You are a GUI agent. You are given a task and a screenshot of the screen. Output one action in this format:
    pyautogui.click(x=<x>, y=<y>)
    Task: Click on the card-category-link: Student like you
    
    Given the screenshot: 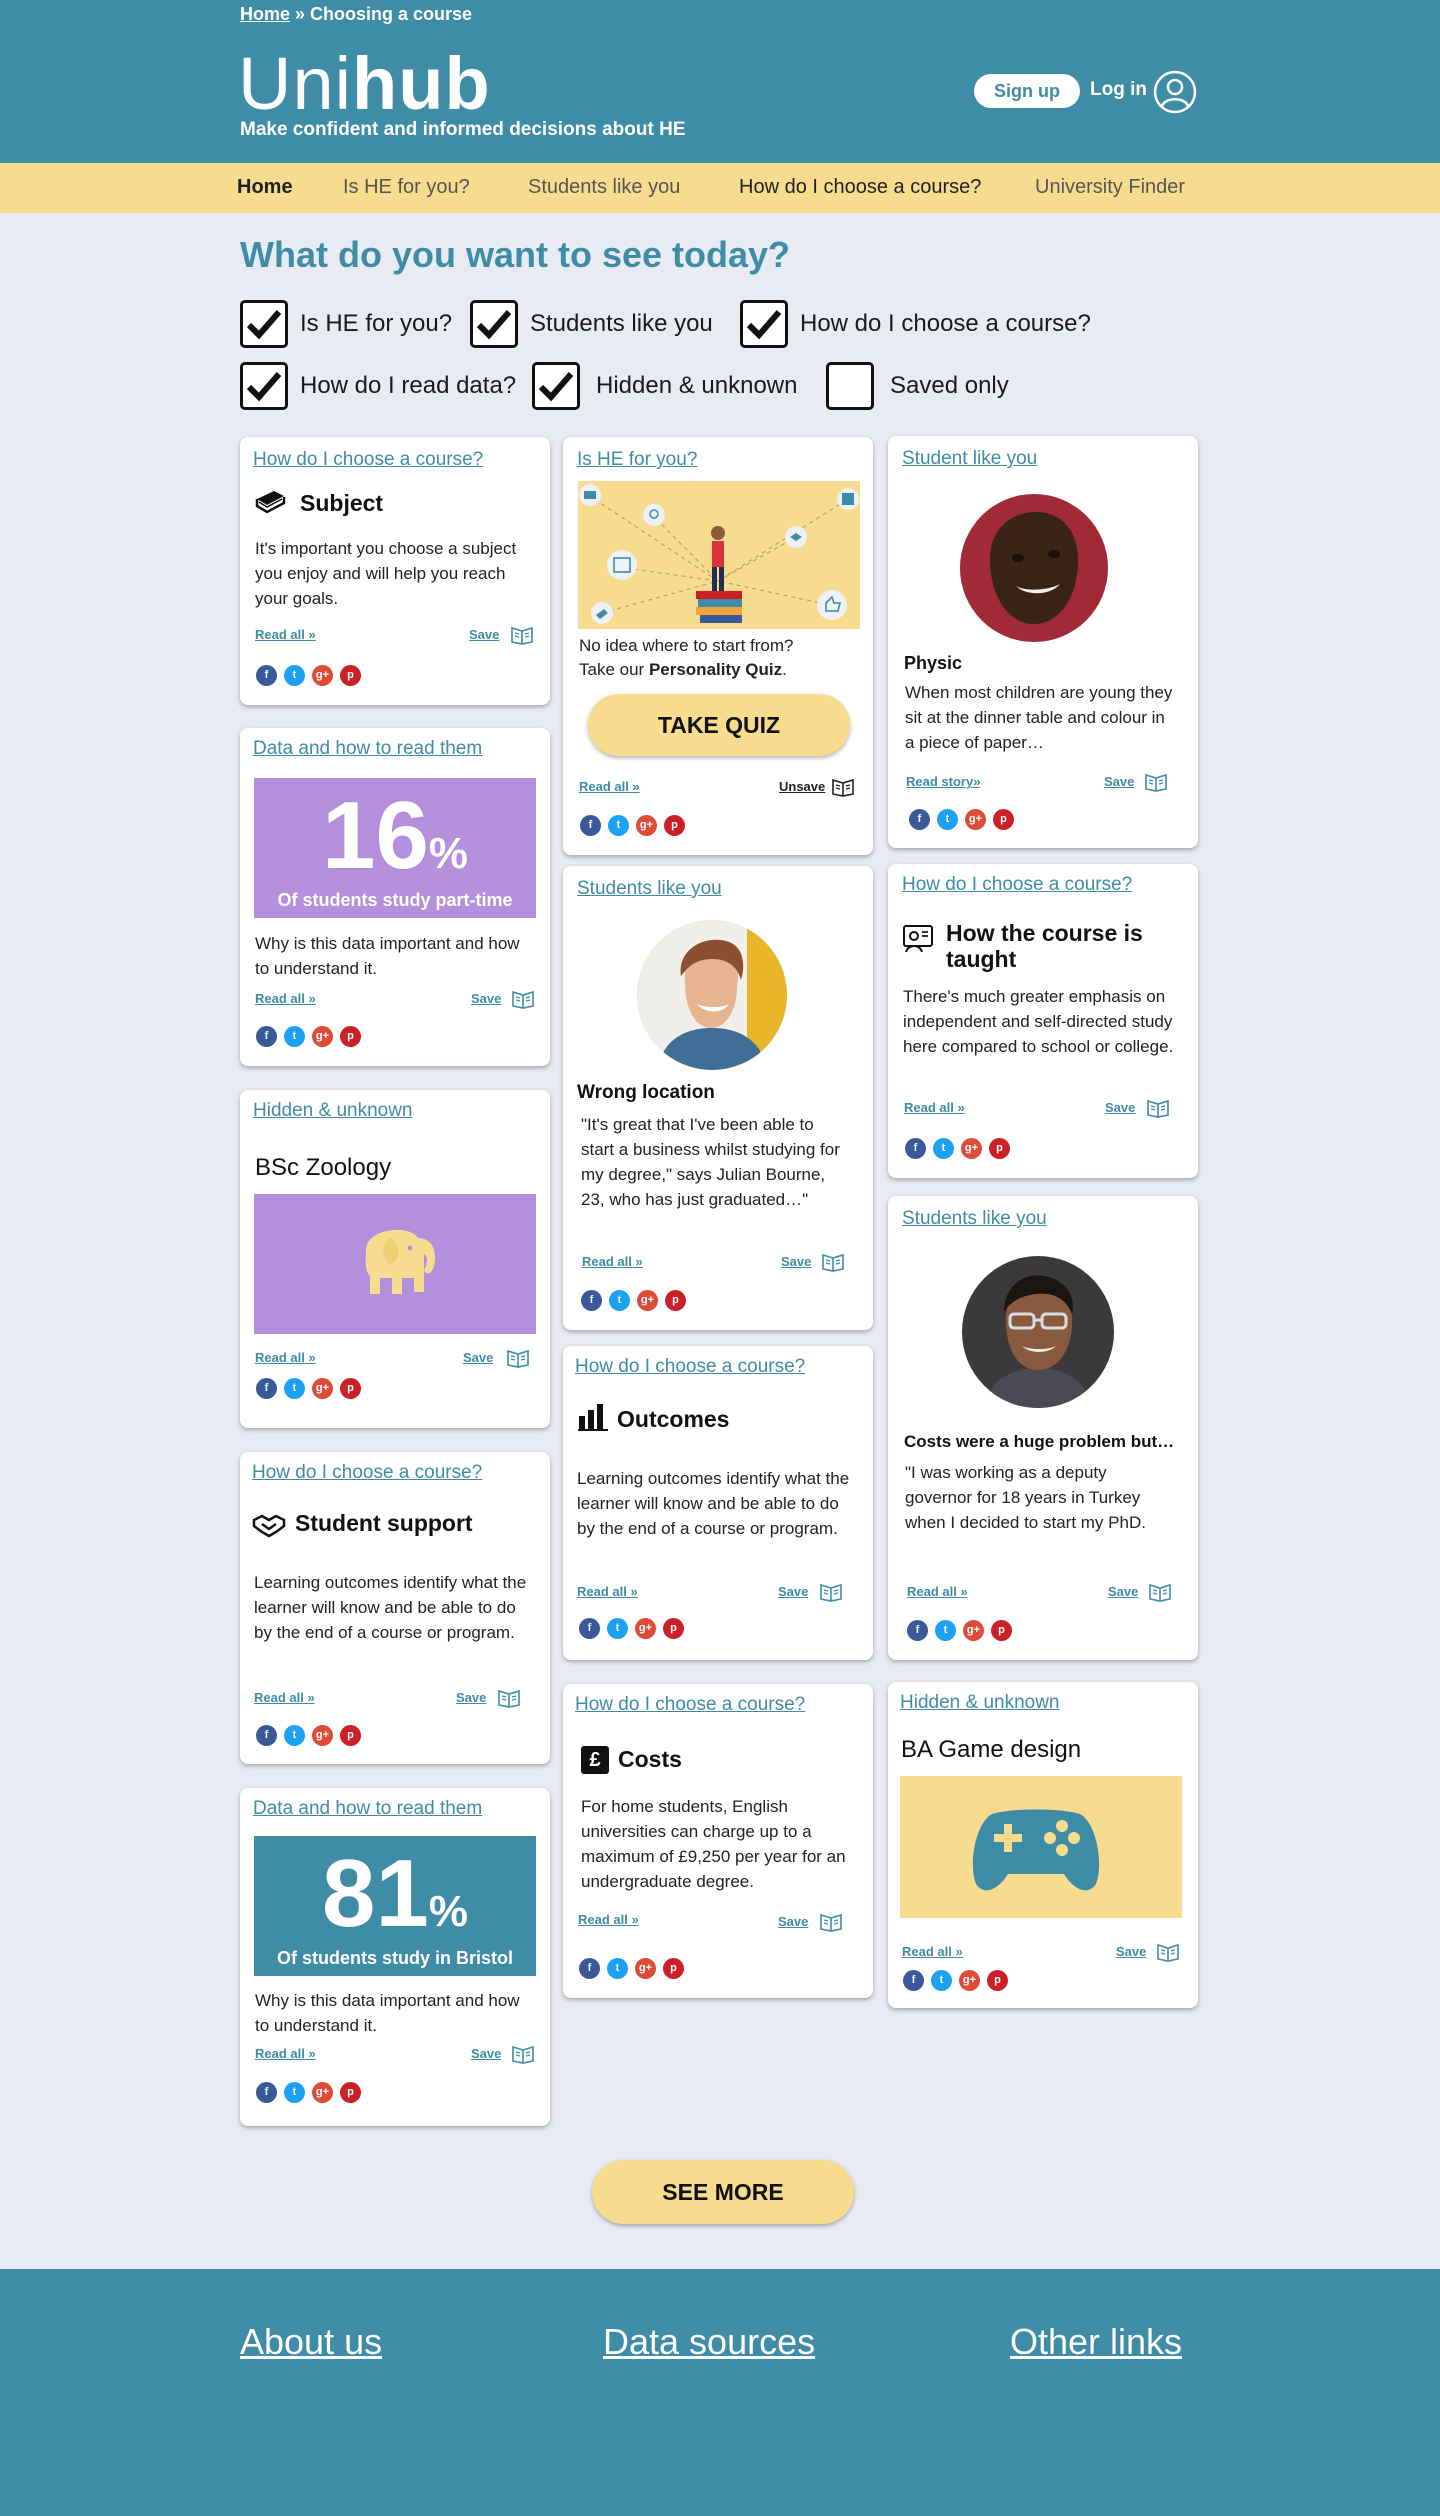 What is the action you would take?
    pyautogui.click(x=969, y=459)
    